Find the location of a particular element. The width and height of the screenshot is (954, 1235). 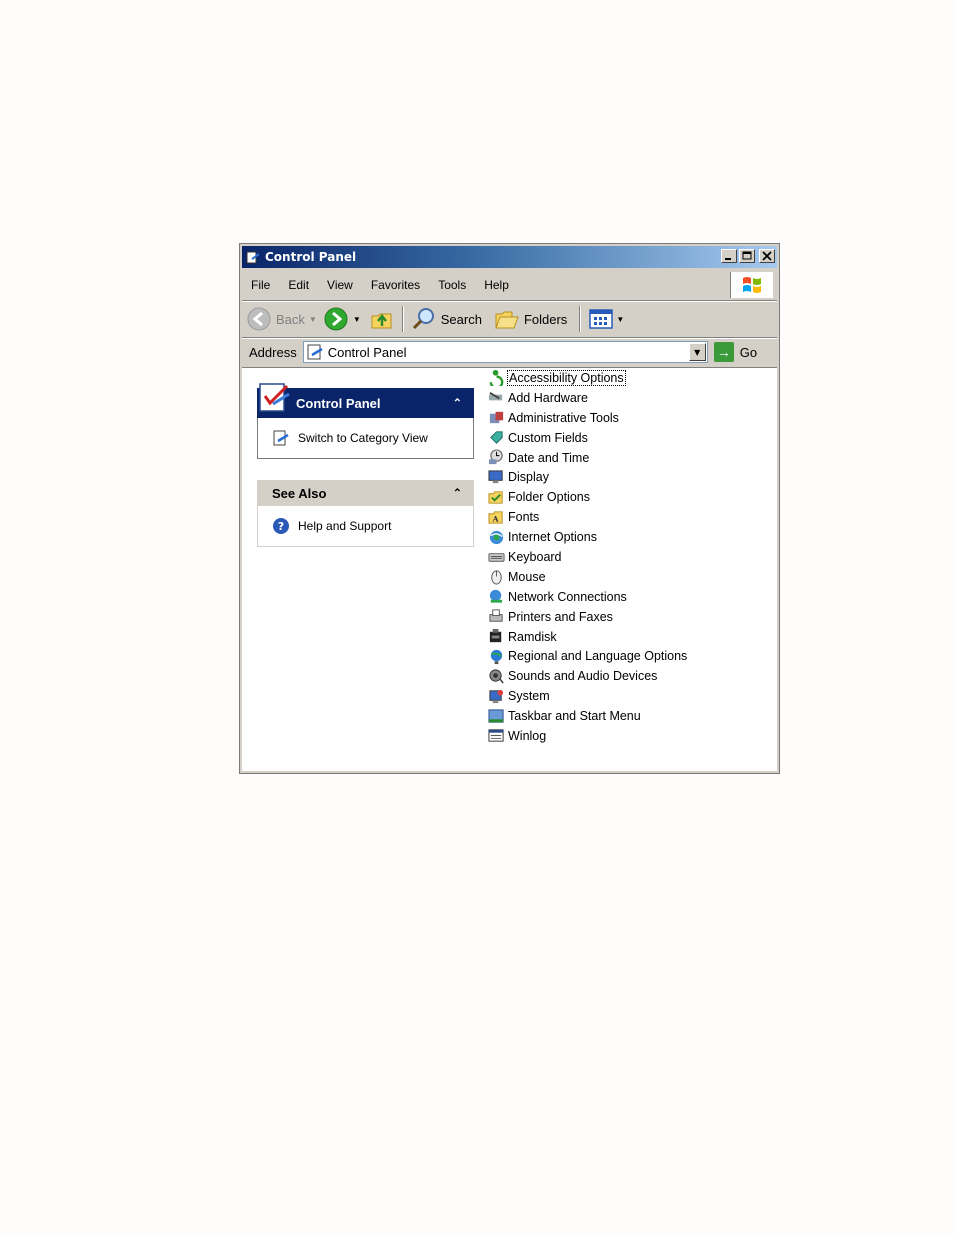

list-item-label: Add Hardware is located at coordinates (548, 397).